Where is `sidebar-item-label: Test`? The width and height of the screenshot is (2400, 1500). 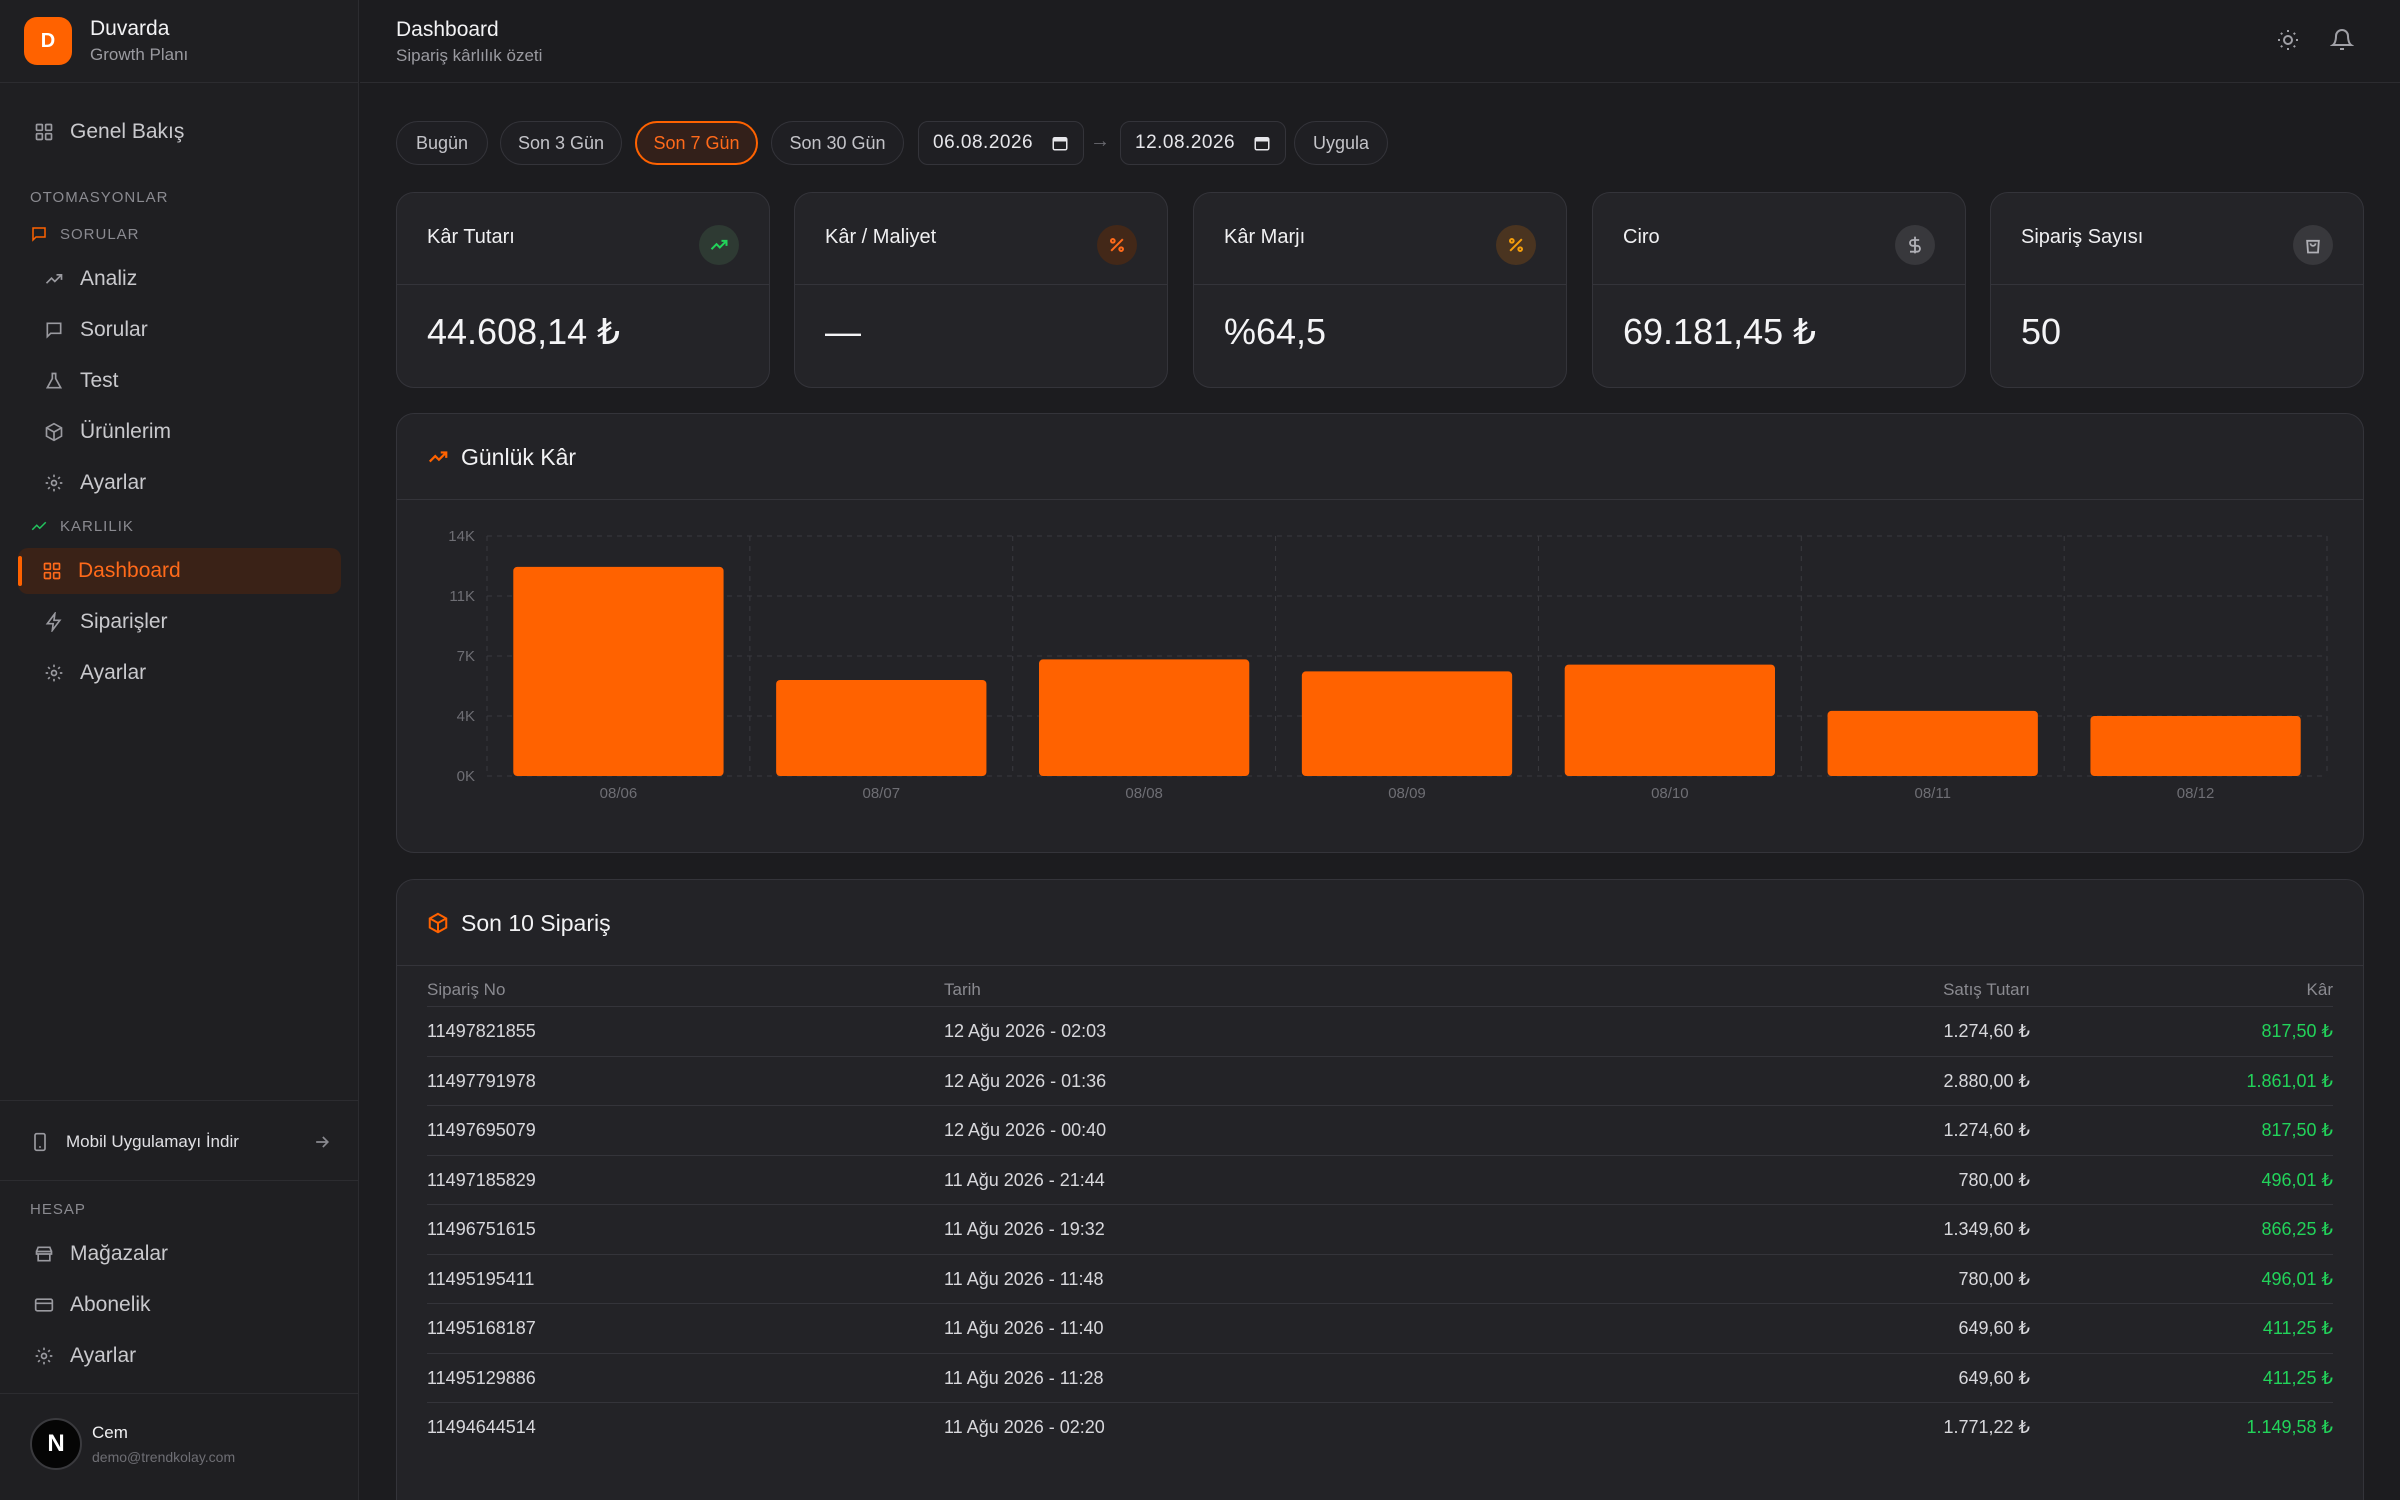 sidebar-item-label: Test is located at coordinates (99, 380).